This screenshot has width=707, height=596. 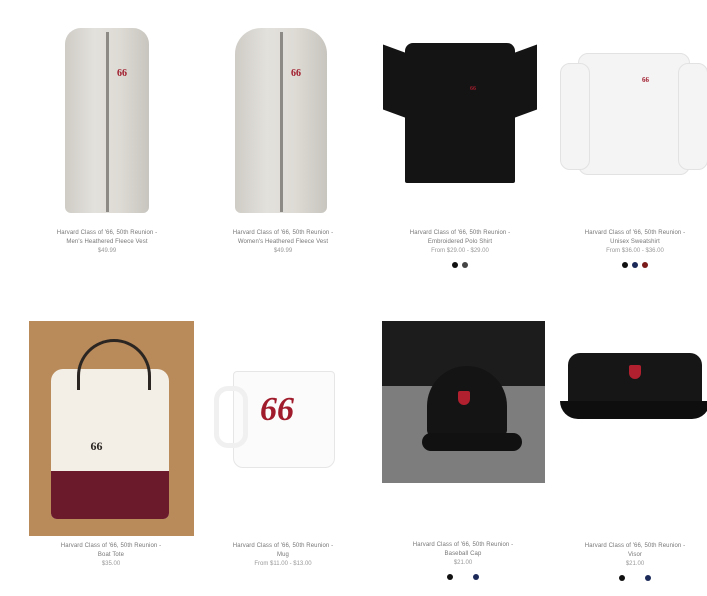 I want to click on product-image-men-fleece-vest: 66, so click(x=107, y=120).